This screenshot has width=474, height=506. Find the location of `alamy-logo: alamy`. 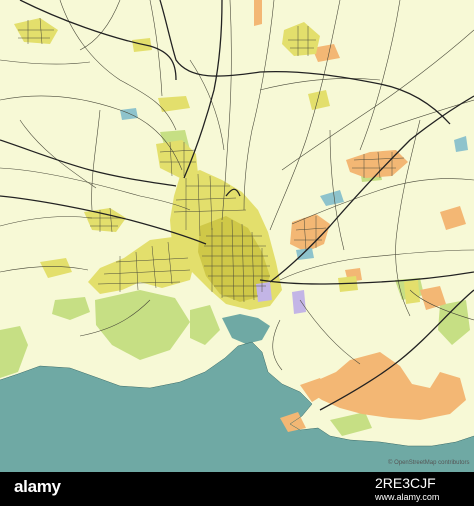

alamy-logo: alamy is located at coordinates (37, 487).